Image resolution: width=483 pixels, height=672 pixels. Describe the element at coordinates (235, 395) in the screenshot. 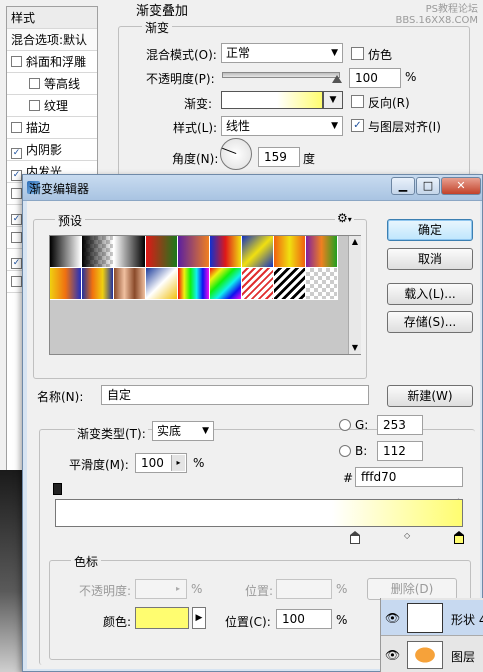

I see `name-input: 自定` at that location.